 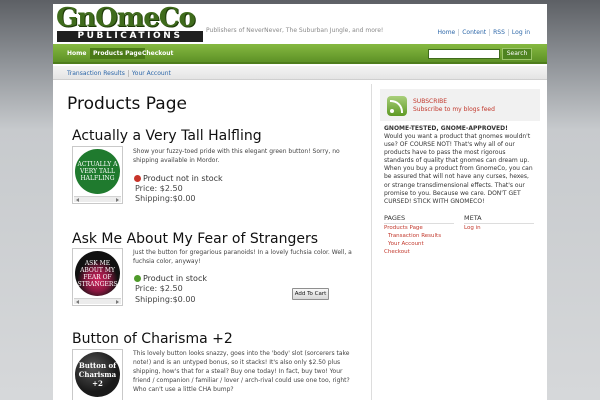 I want to click on out-of-stock-icon, so click(x=137, y=178).